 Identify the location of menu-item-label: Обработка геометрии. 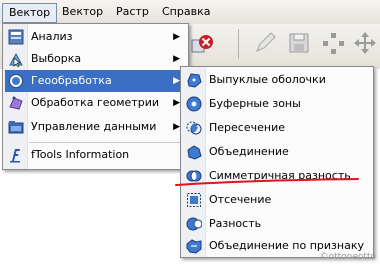
(95, 102).